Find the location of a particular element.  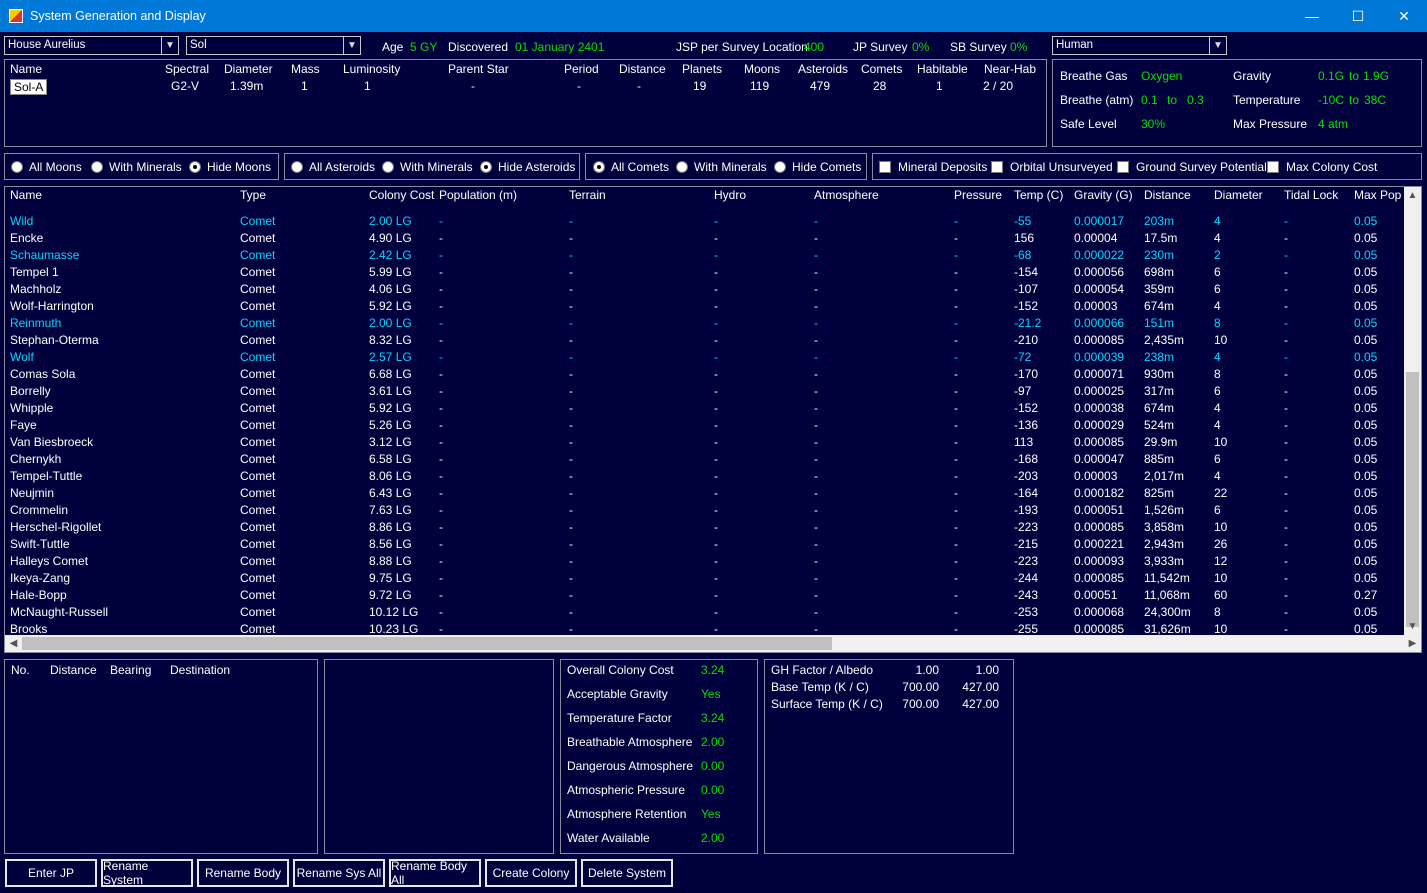

rename-system-button: Rename System is located at coordinates (147, 873).